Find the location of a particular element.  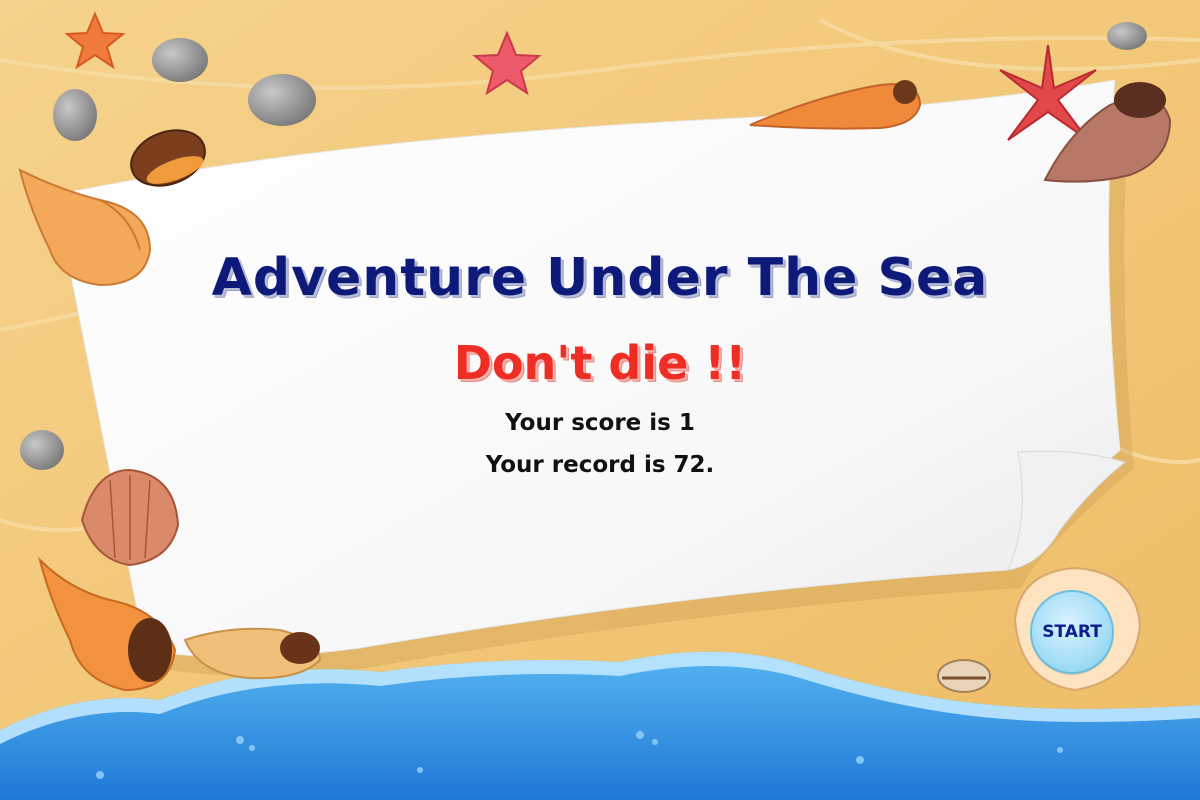

record-text: Your record is 72. is located at coordinates (600, 465).